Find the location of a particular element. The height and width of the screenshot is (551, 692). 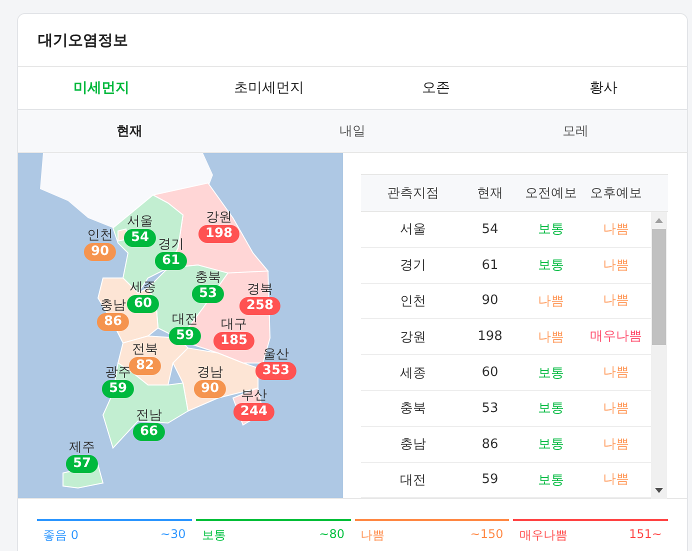

region-name: 광주 is located at coordinates (118, 372).